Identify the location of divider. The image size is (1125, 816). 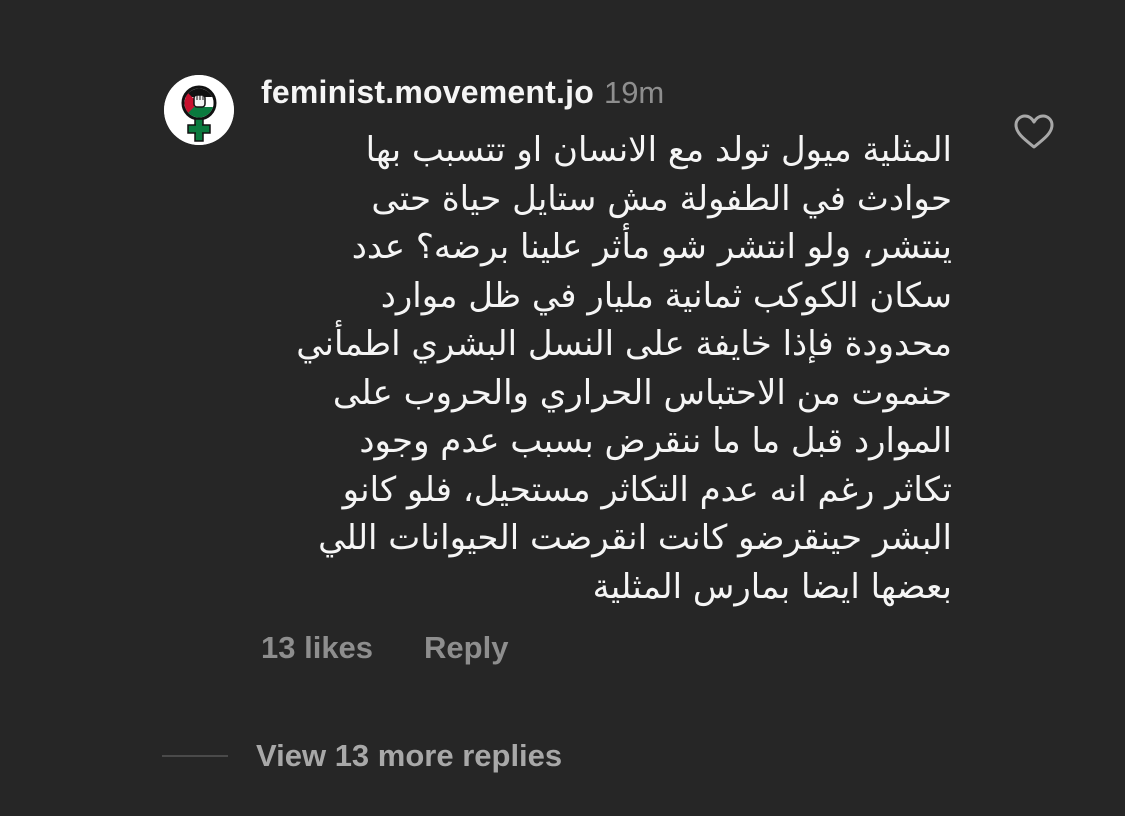
(195, 756).